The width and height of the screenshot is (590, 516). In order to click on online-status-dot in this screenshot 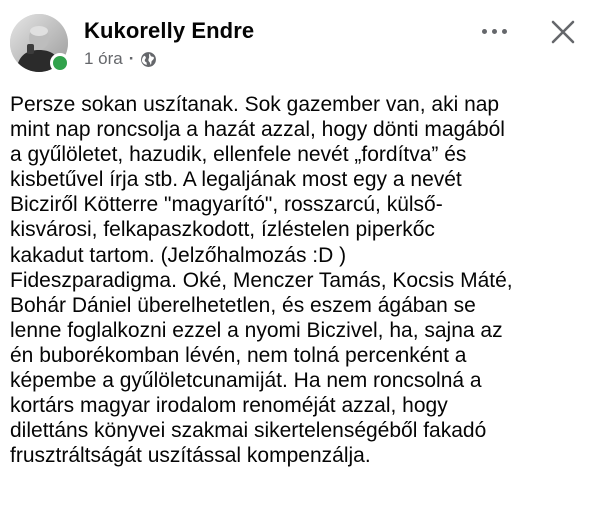, I will do `click(60, 63)`.